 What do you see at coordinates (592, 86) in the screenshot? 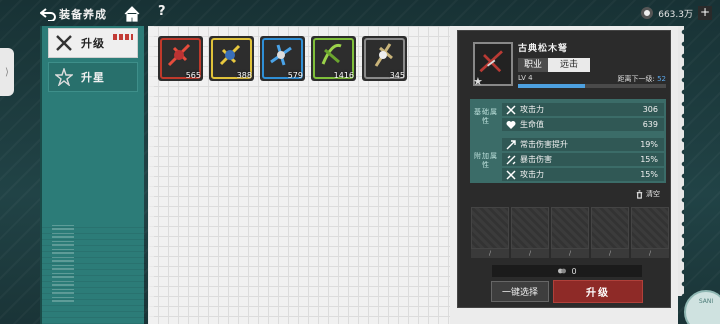
I see `level-progress-bar` at bounding box center [592, 86].